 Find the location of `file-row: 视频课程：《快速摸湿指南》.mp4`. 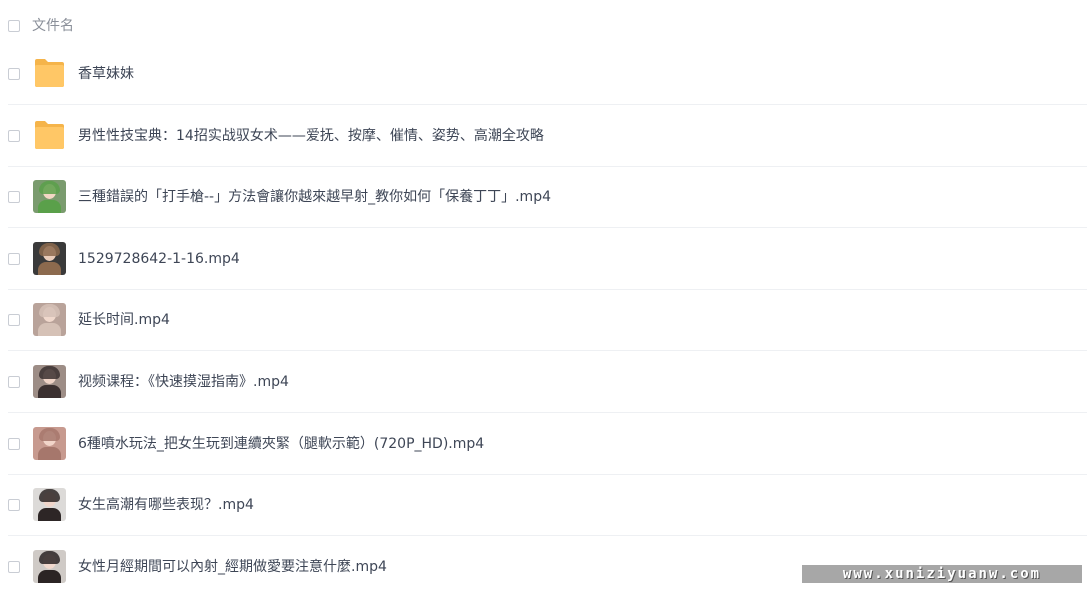

file-row: 视频课程：《快速摸湿指南》.mp4 is located at coordinates (543, 382).